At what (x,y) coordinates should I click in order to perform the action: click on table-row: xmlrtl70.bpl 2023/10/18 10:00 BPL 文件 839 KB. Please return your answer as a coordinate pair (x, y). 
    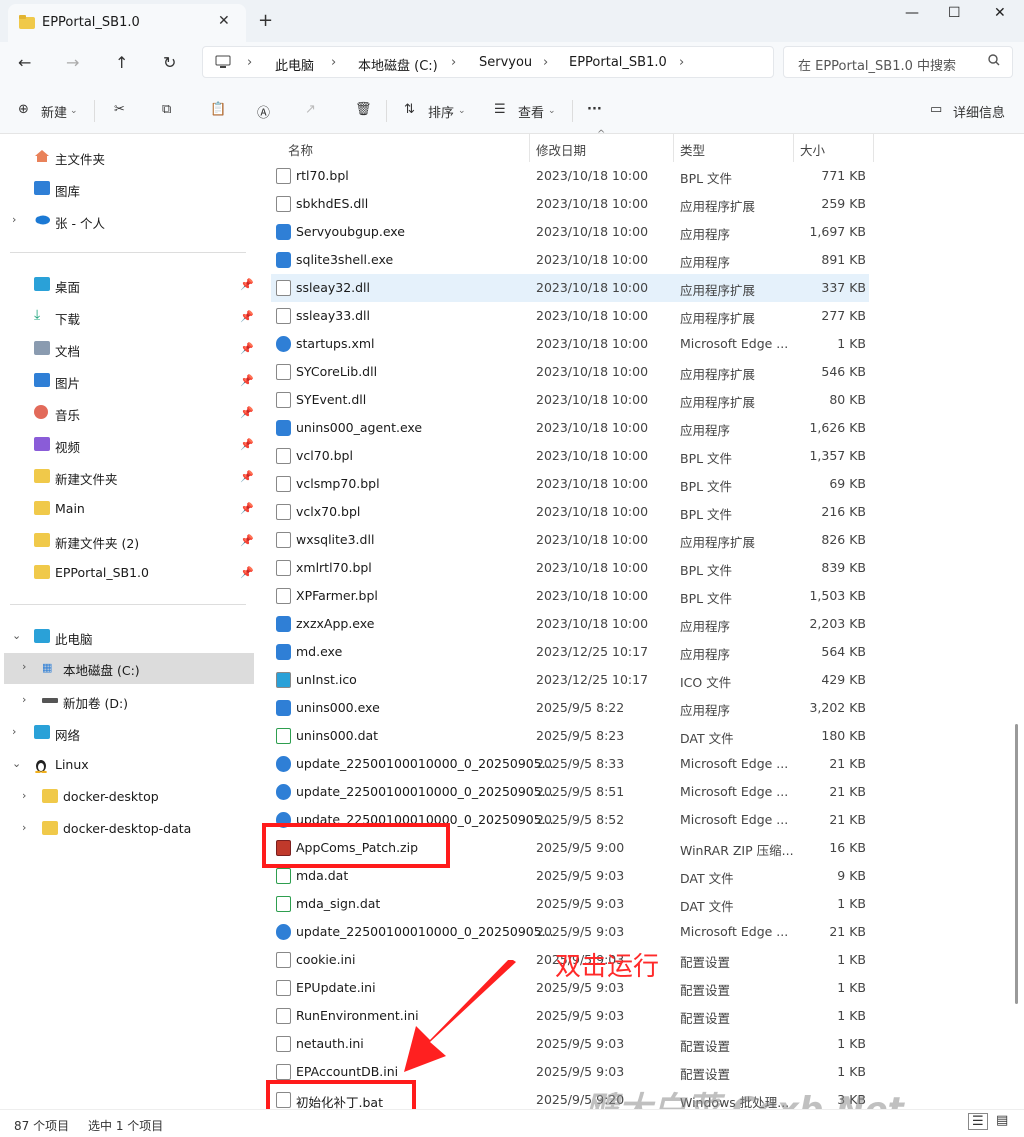
    Looking at the image, I should click on (570, 568).